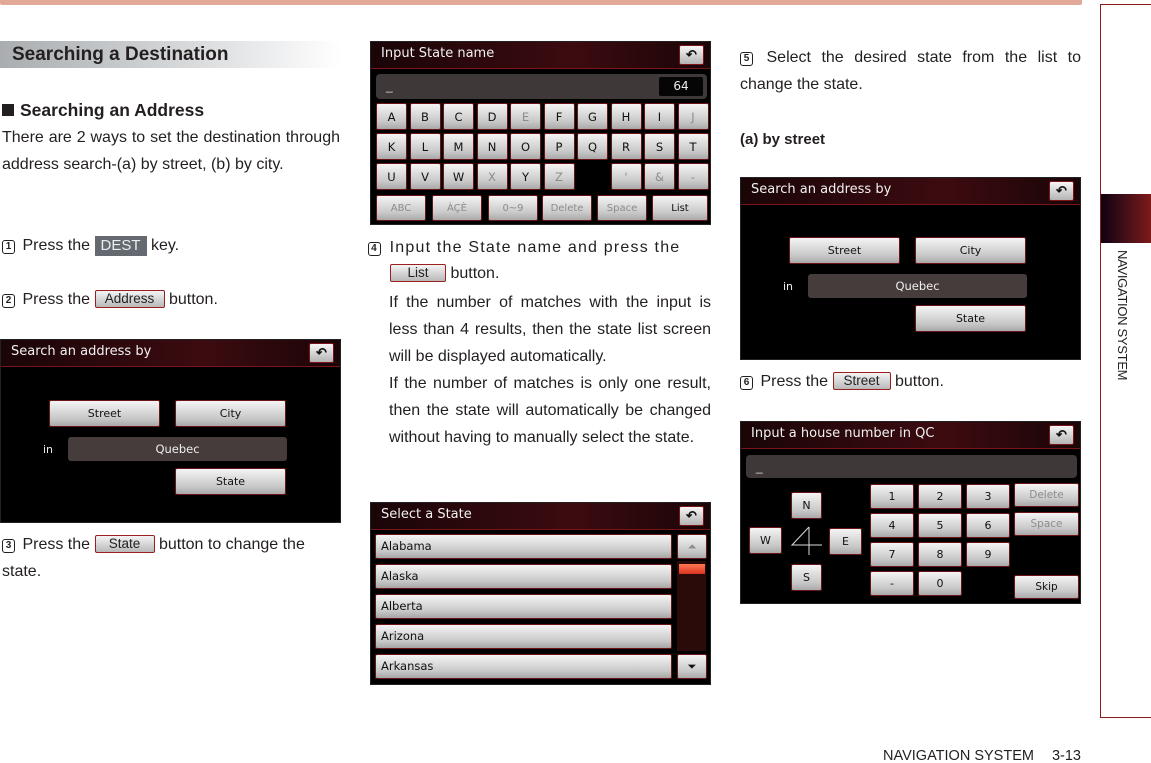  What do you see at coordinates (438, 53) in the screenshot?
I see `screen-title: Input State name` at bounding box center [438, 53].